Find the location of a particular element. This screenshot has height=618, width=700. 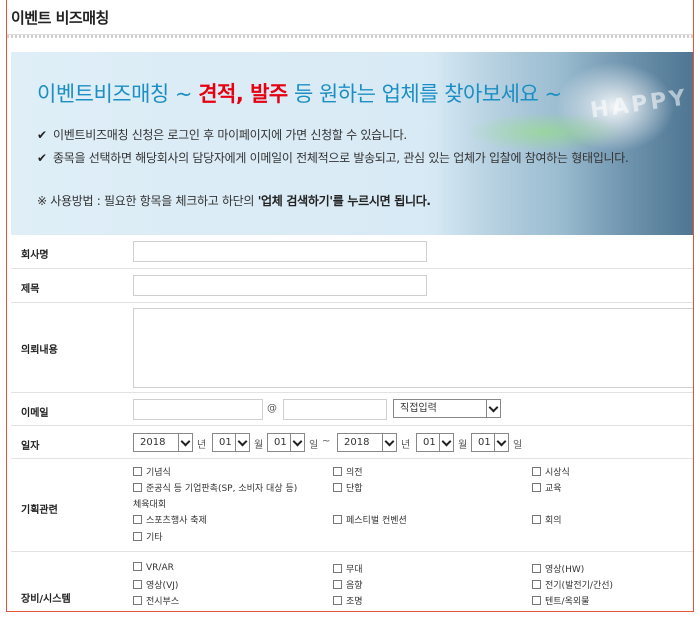

bullet-text: 이벤트비즈매칭 신청은 로그인 후 마이페이지에 가면 신청할 수 있습니다. is located at coordinates (230, 135).